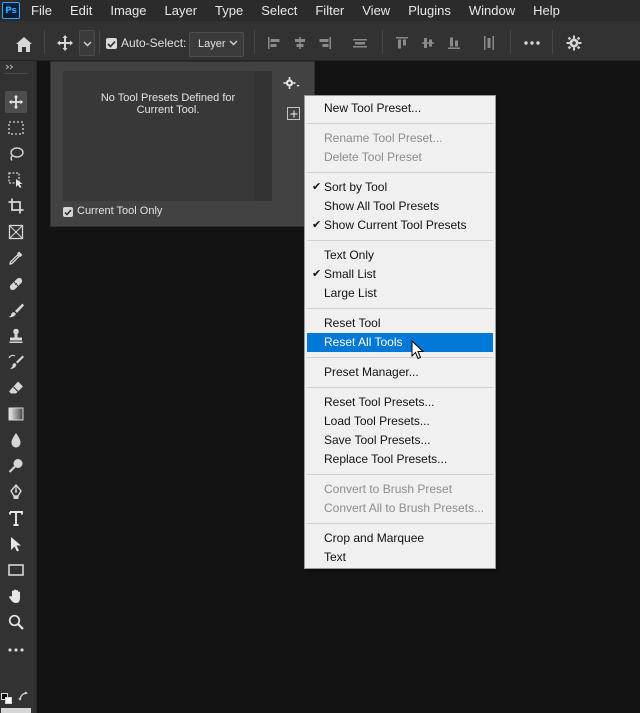  I want to click on history-brush-tool-icon, so click(16, 362).